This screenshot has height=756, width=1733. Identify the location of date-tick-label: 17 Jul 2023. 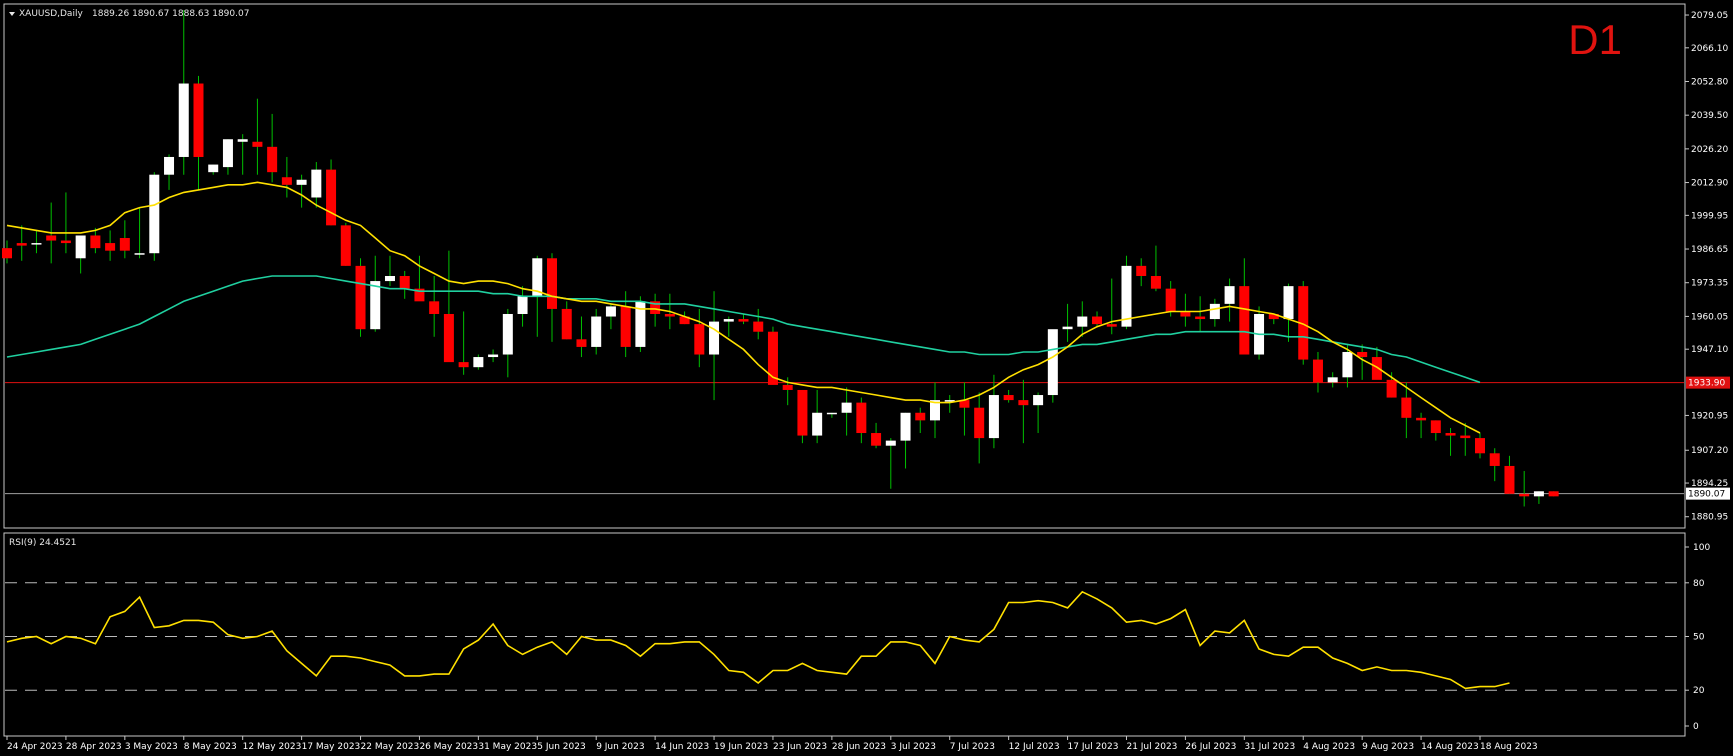
(1093, 747).